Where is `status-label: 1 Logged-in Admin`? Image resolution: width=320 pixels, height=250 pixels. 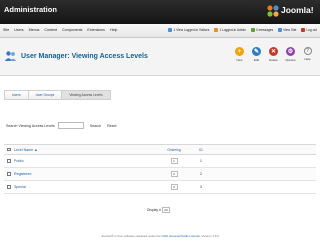
status-label: 1 Logged-in Admin is located at coordinates (232, 30).